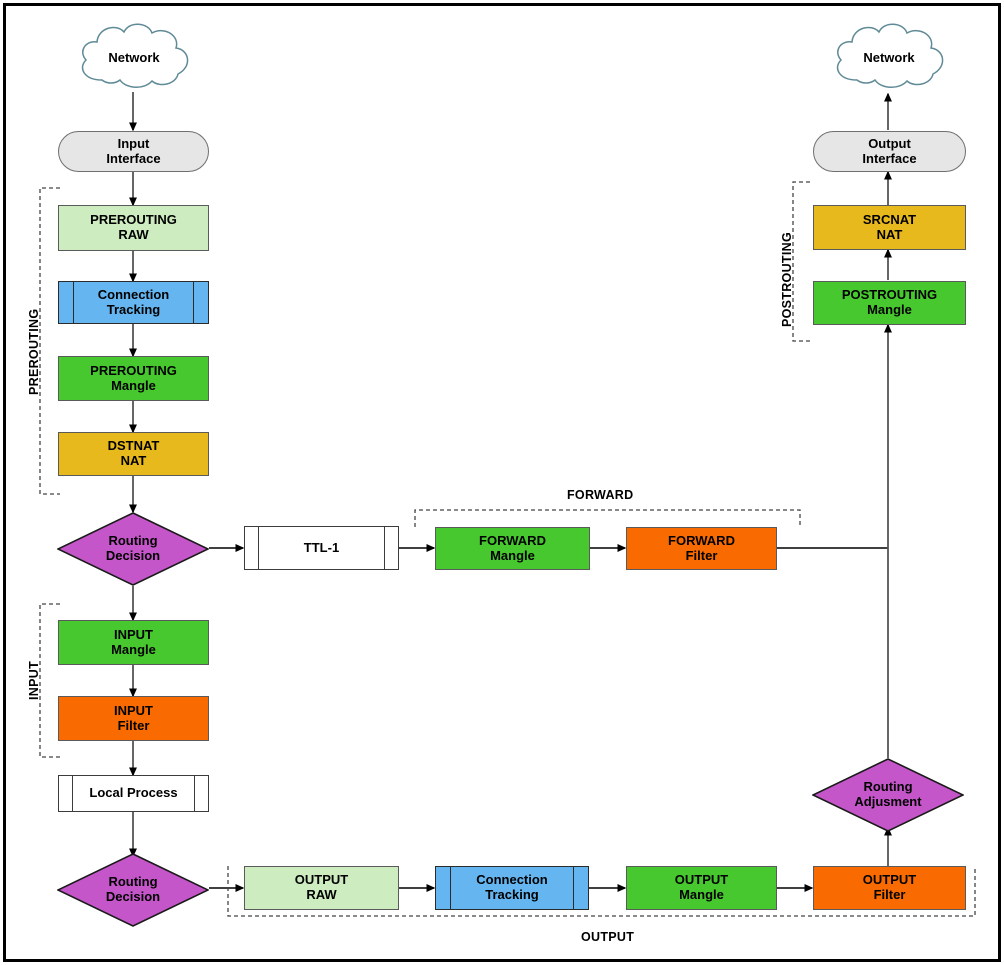  What do you see at coordinates (889, 227) in the screenshot?
I see `srcnat-node: SRCNAT NAT` at bounding box center [889, 227].